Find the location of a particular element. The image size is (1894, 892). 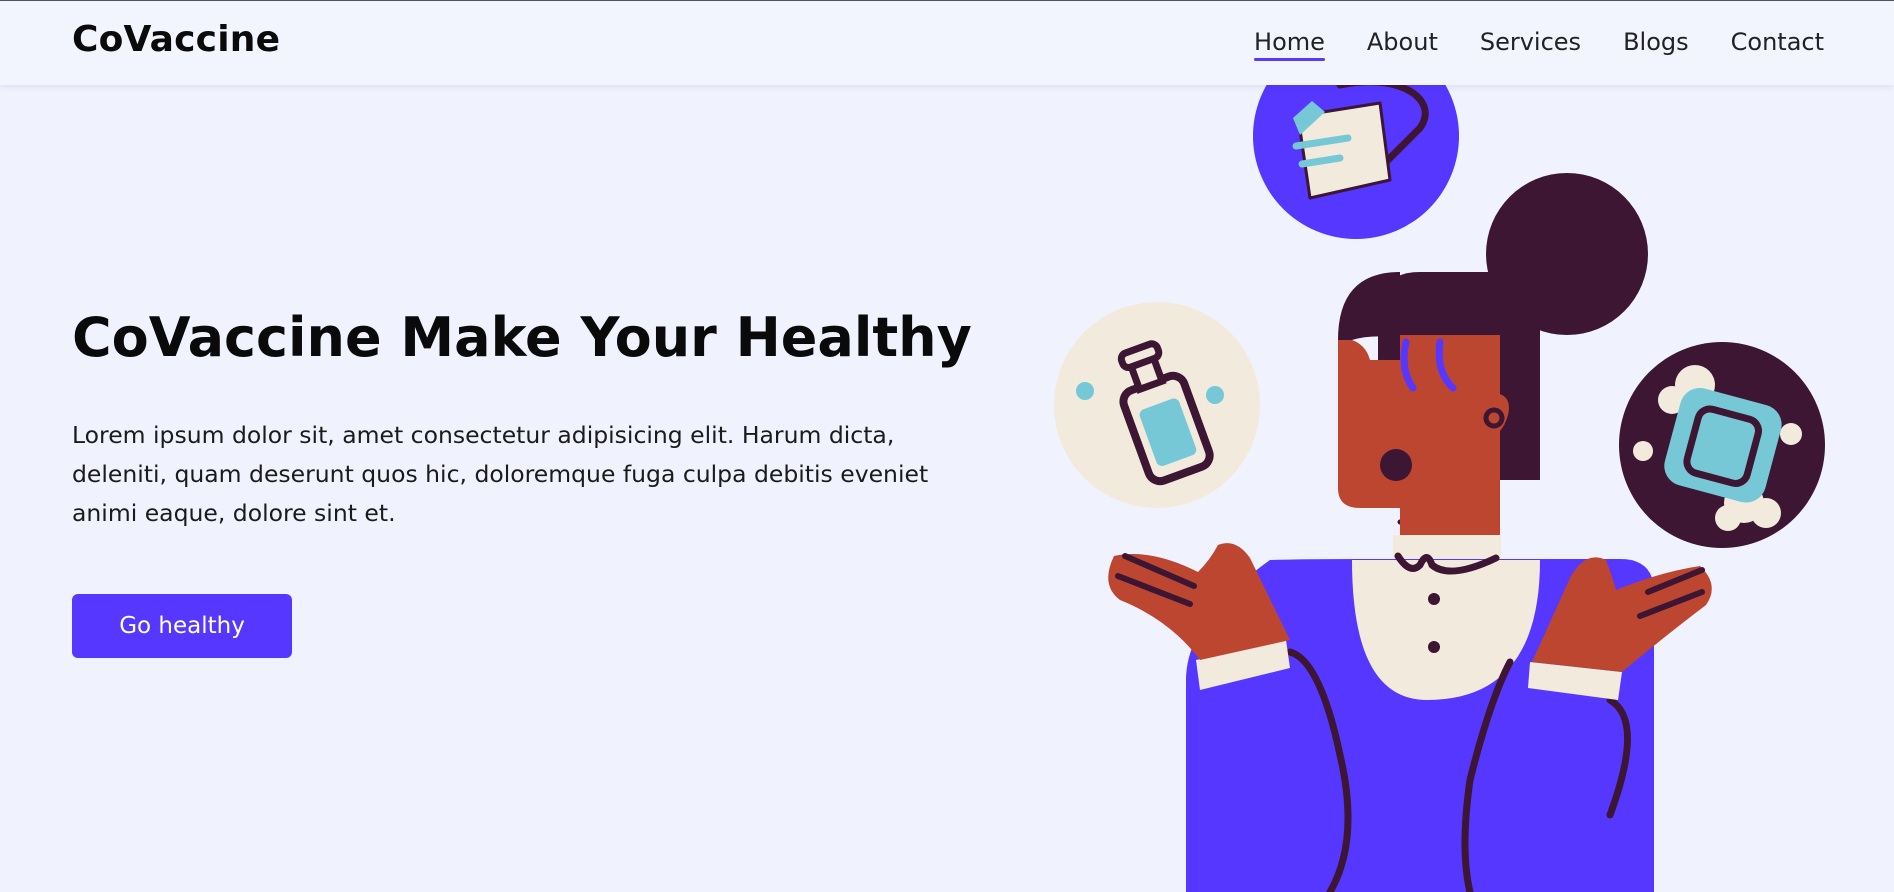

nav-home: Home is located at coordinates (1289, 44).